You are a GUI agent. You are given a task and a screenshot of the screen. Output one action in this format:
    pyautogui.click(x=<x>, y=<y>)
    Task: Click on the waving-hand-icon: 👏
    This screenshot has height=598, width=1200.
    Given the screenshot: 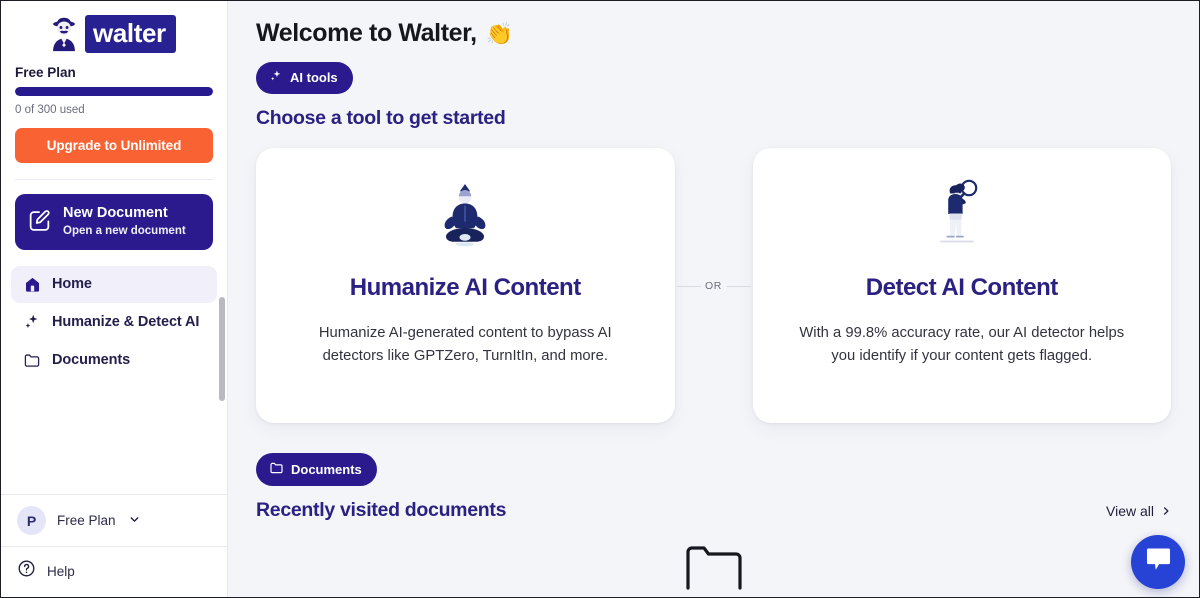 What is the action you would take?
    pyautogui.click(x=499, y=33)
    